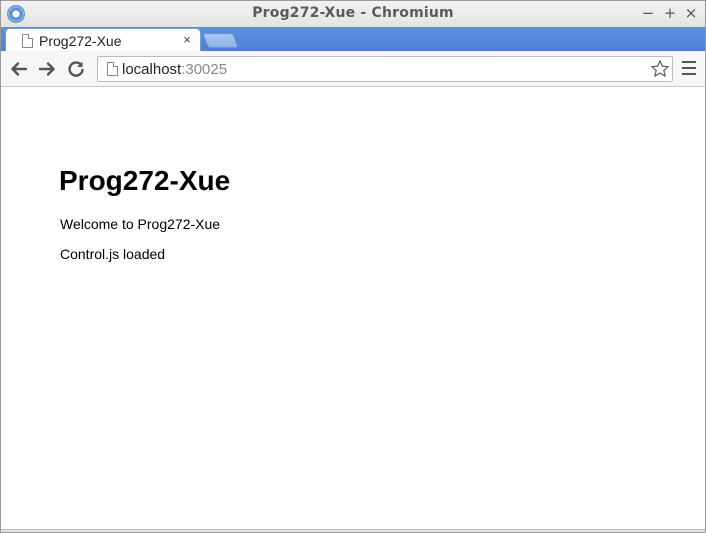 This screenshot has height=533, width=706. I want to click on url-port: :30025, so click(204, 69).